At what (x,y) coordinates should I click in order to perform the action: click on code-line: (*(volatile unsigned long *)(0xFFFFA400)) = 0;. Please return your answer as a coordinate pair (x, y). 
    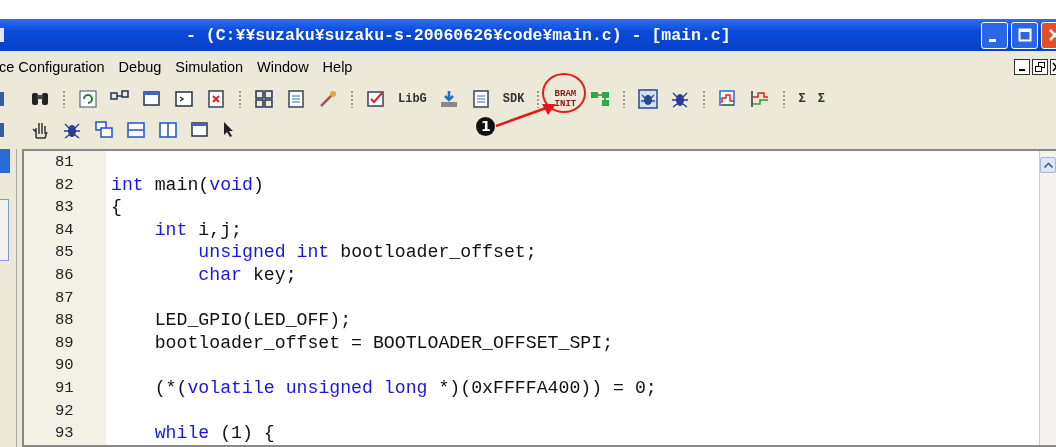
    Looking at the image, I should click on (405, 387).